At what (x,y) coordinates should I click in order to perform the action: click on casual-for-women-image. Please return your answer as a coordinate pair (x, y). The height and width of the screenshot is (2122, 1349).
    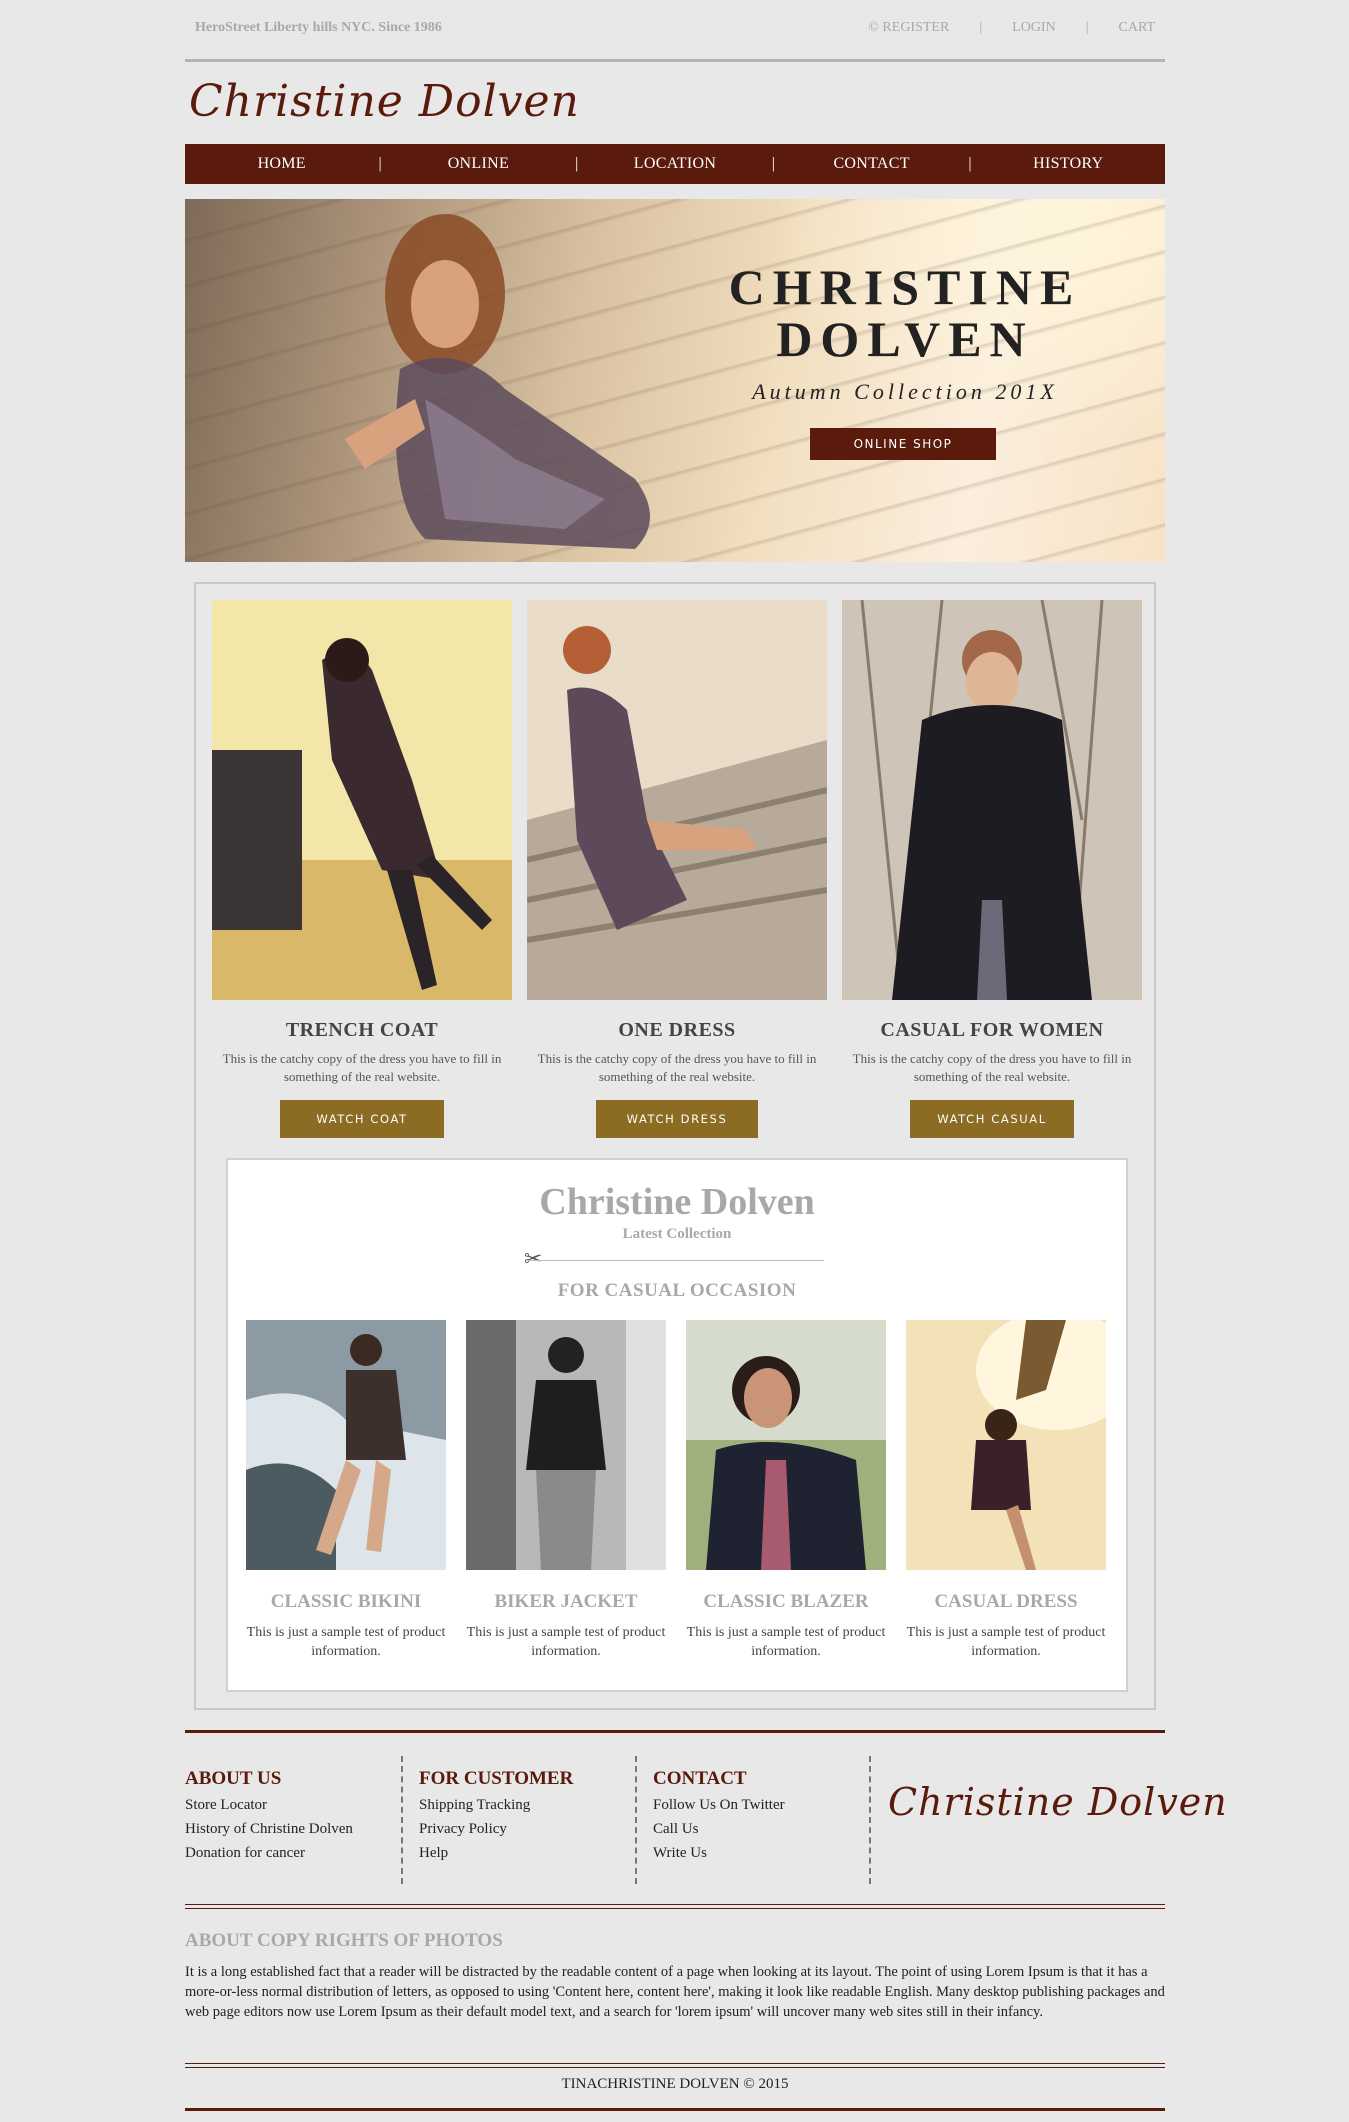
    Looking at the image, I should click on (992, 800).